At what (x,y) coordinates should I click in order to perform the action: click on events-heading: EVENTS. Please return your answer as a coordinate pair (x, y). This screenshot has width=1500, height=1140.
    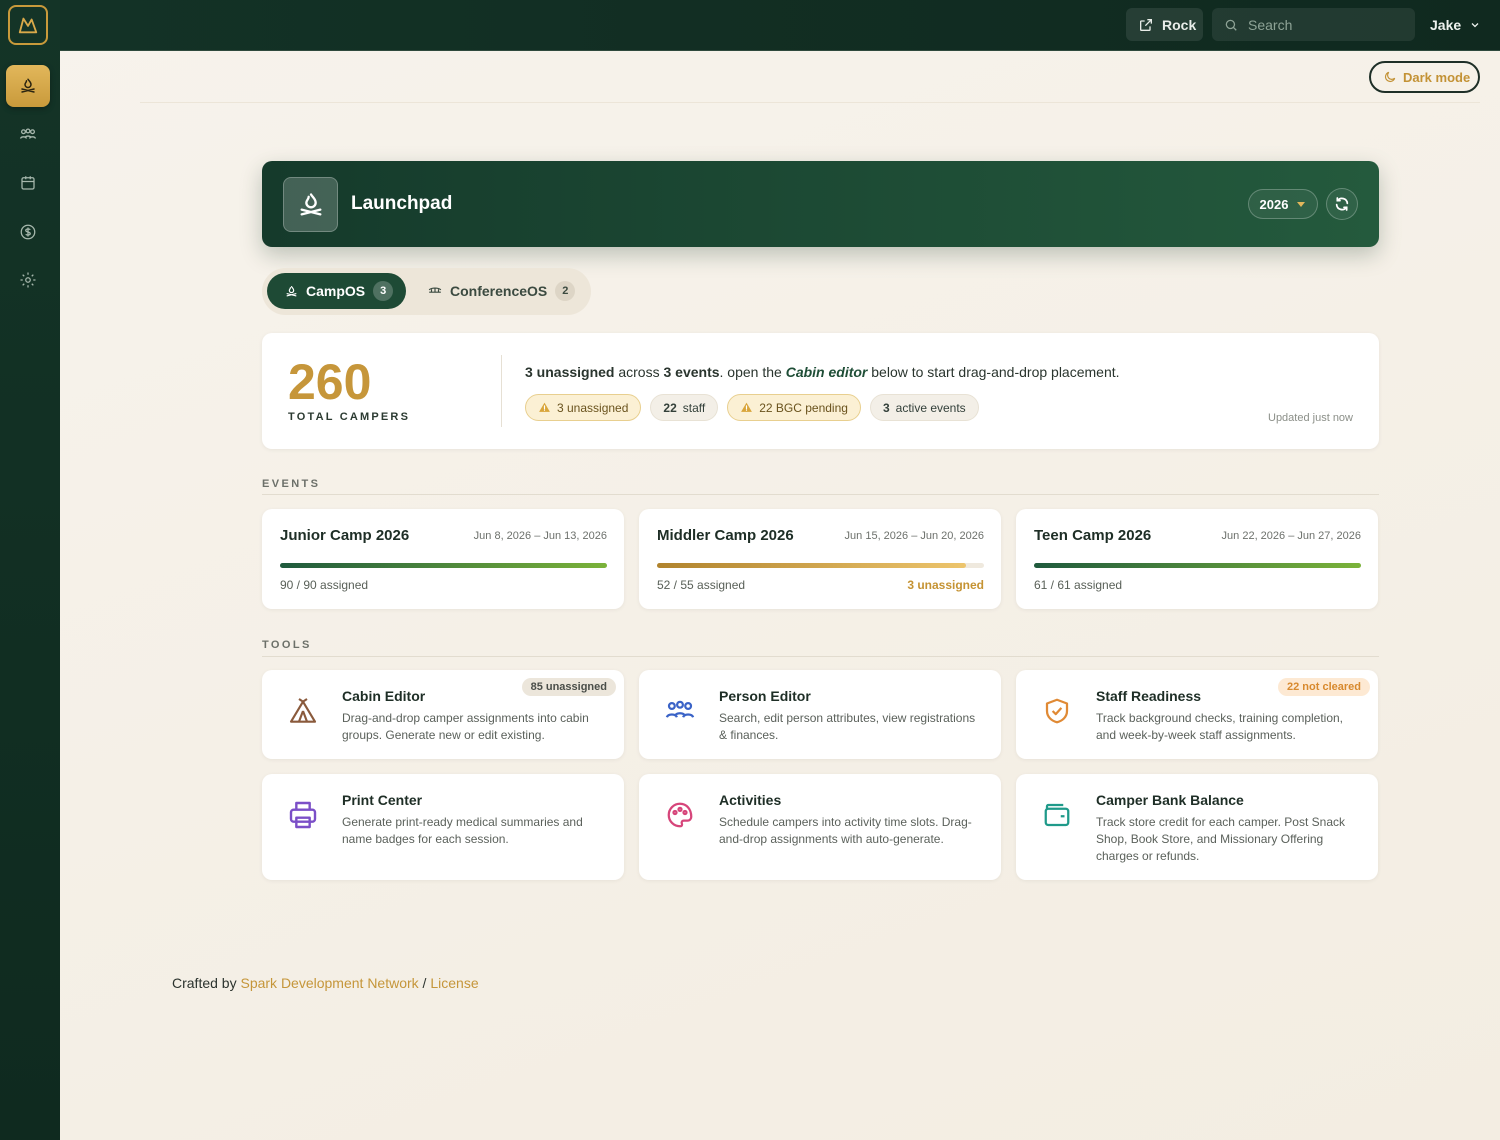
    Looking at the image, I should click on (291, 484).